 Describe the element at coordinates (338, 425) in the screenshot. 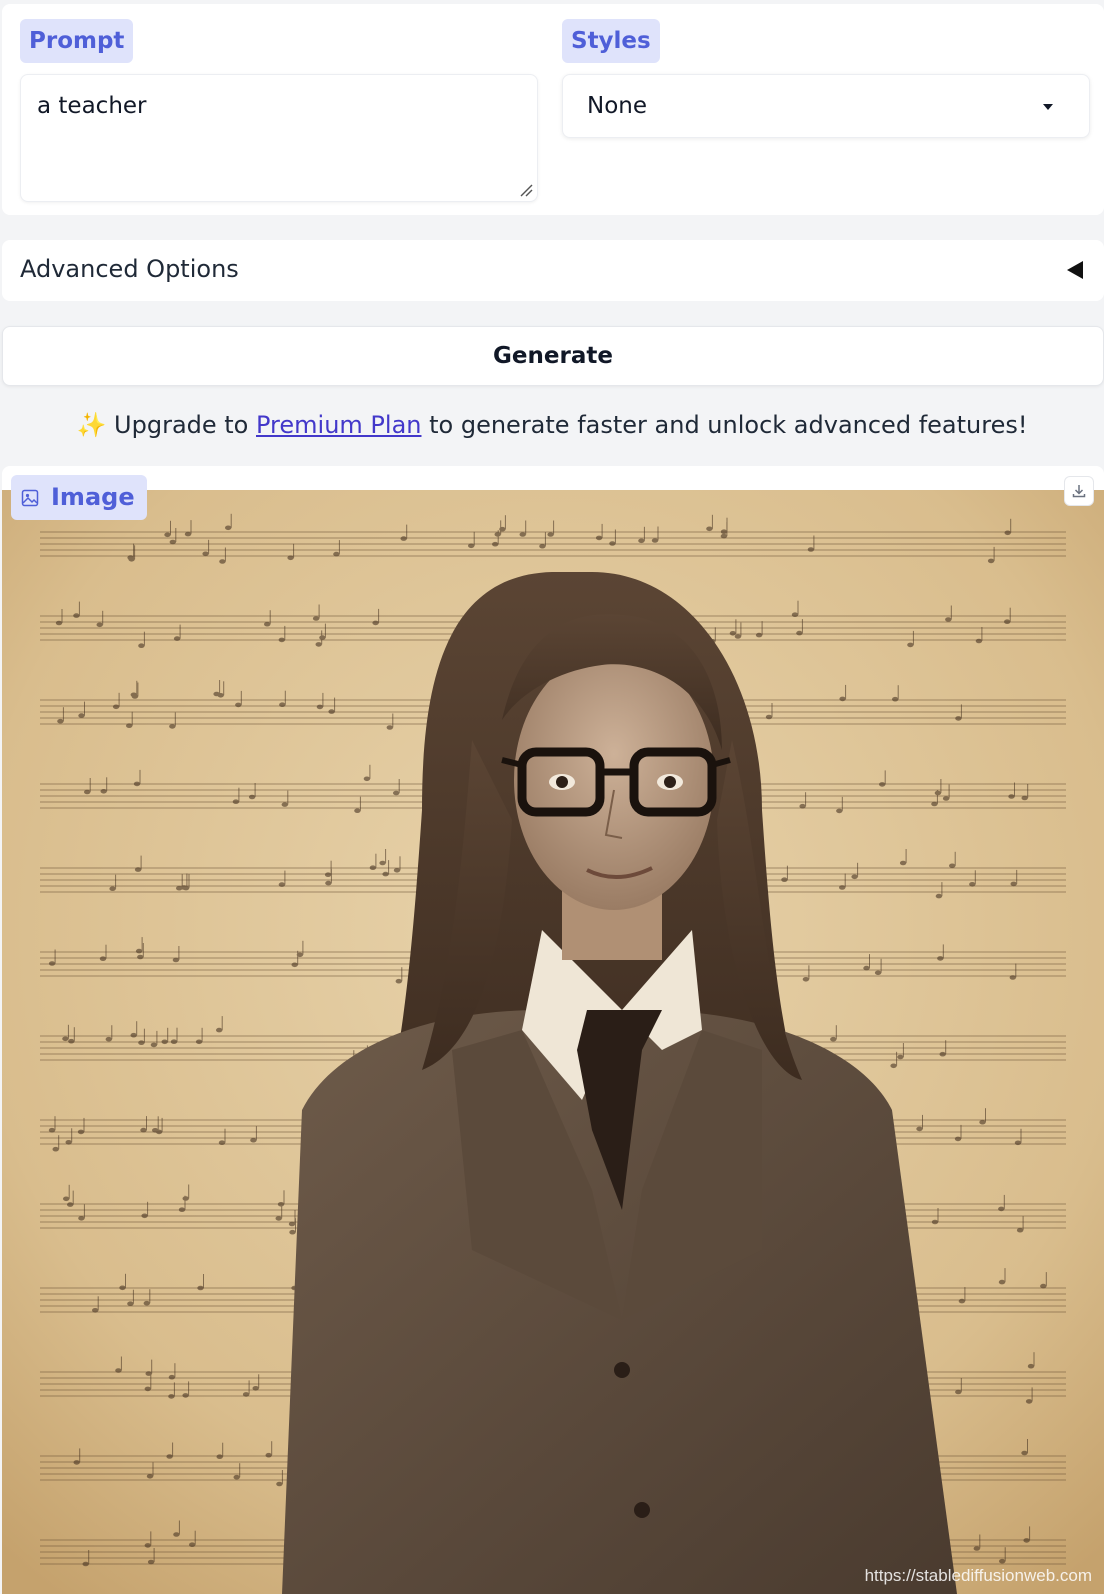

I see `premium-plan-link: Premium Plan` at that location.